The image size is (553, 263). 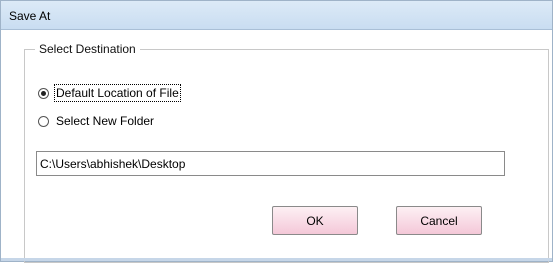 I want to click on destination-path-input, so click(x=270, y=163).